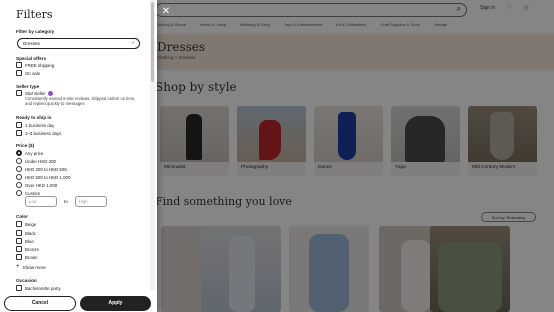 Image resolution: width=554 pixels, height=312 pixels. I want to click on category-select-value: Dresses, so click(31, 43).